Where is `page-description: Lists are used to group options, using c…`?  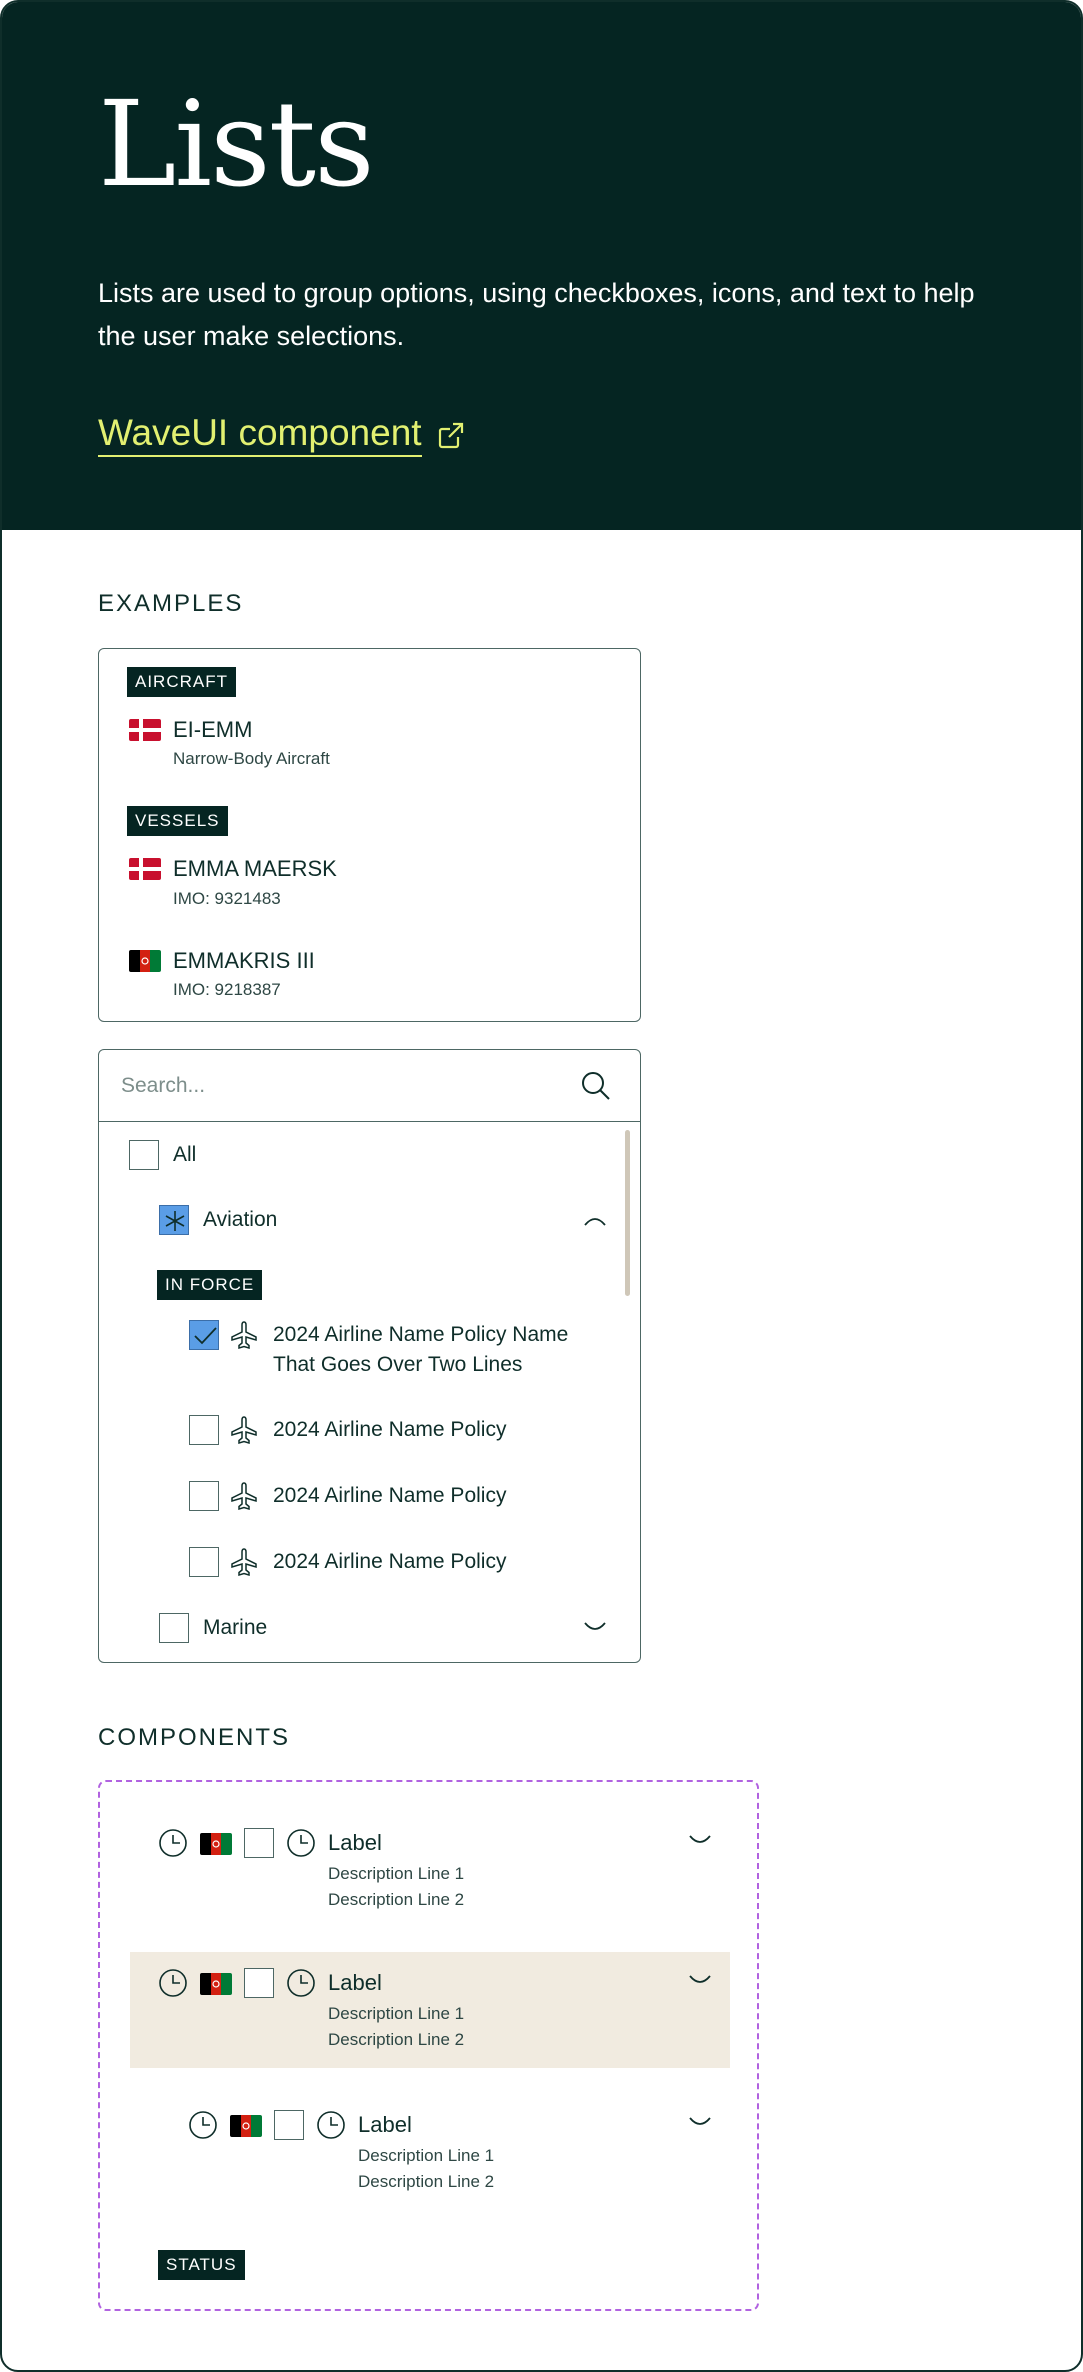
page-description: Lists are used to group options, using c… is located at coordinates (536, 314).